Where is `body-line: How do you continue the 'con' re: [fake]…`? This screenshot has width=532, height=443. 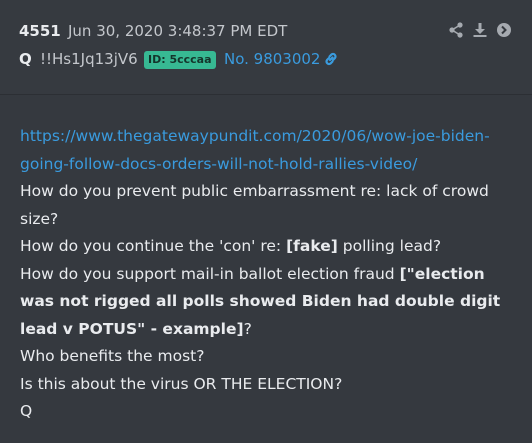 body-line: How do you continue the 'con' re: [fake]… is located at coordinates (231, 246).